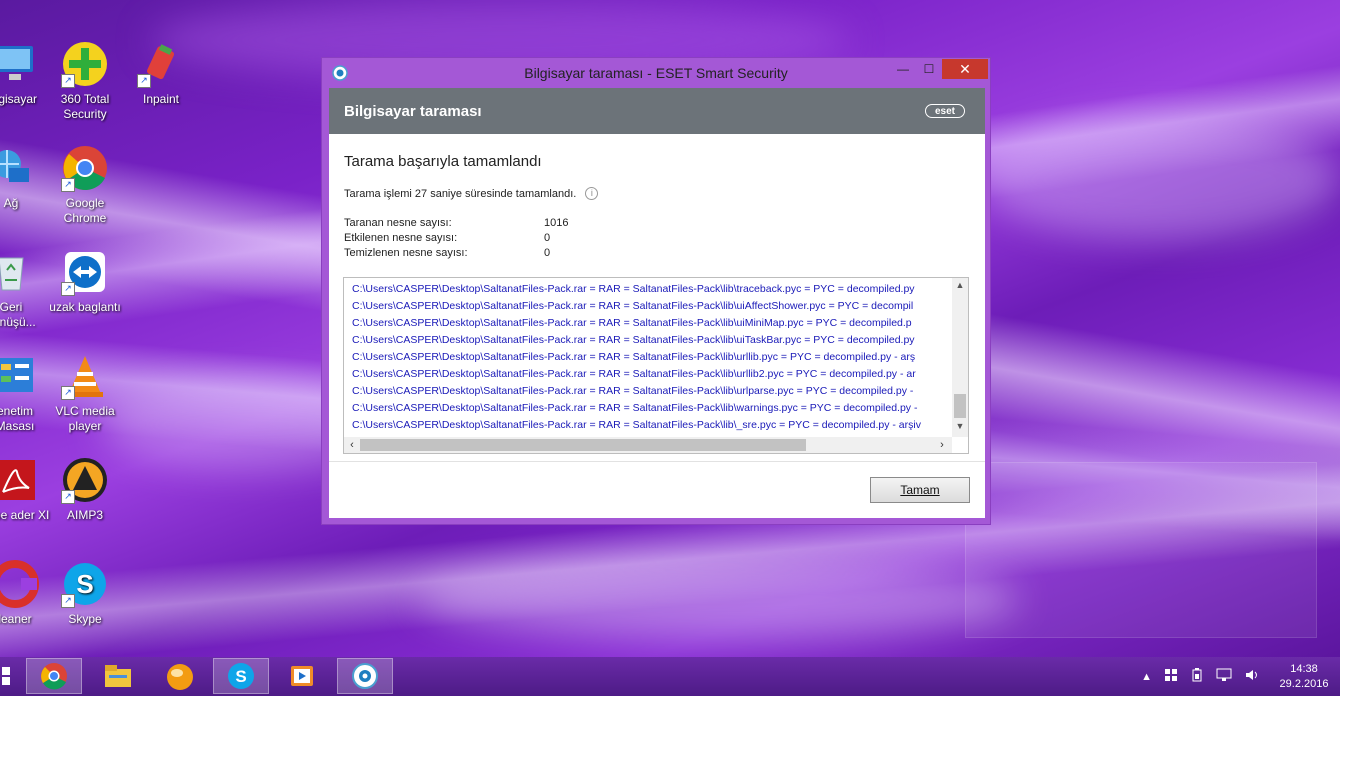  Describe the element at coordinates (11, 203) in the screenshot. I see `desktop-icon-label: Ağ` at that location.